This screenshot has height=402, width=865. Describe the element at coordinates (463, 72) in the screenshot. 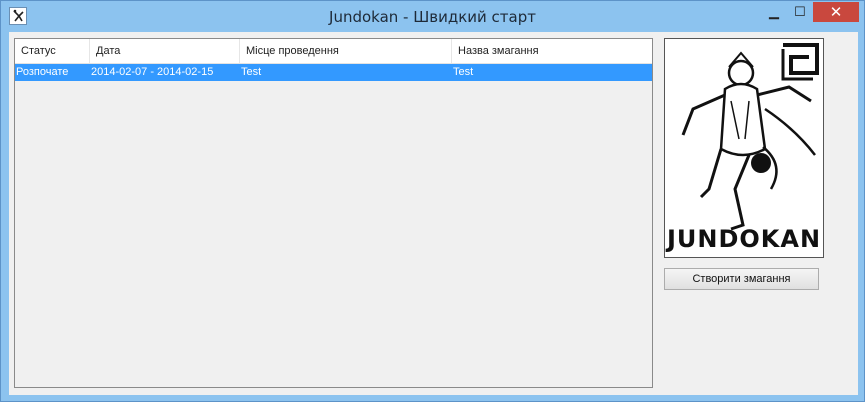

I see `cell-name: Test` at that location.